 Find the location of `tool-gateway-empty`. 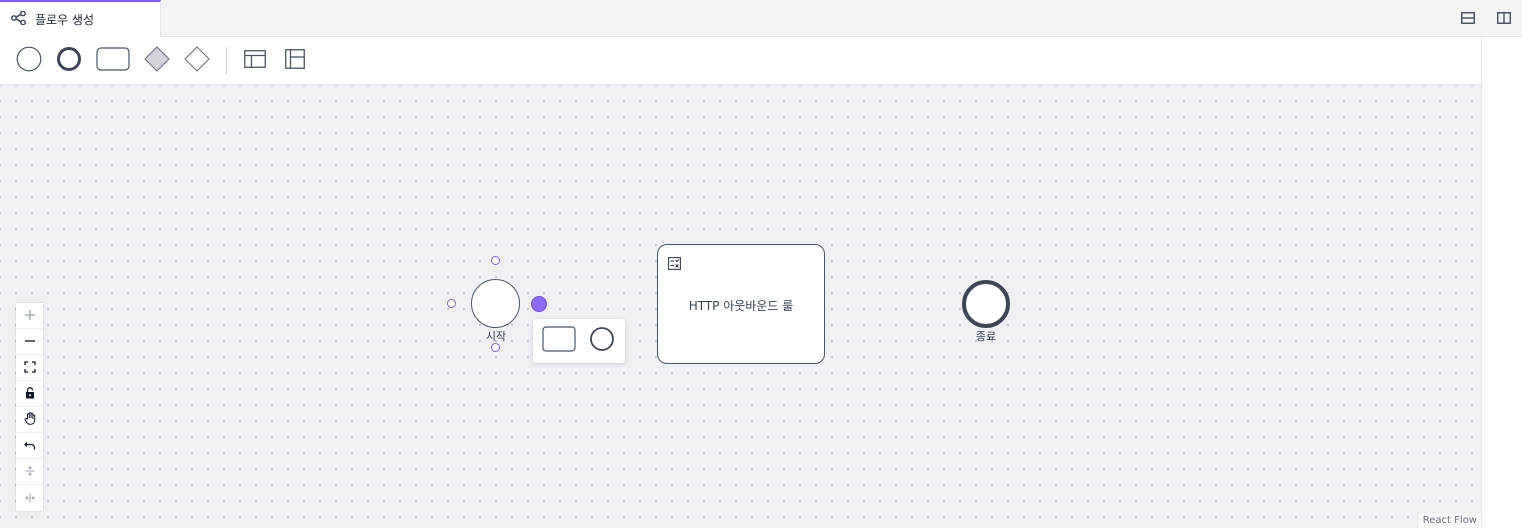

tool-gateway-empty is located at coordinates (197, 61).